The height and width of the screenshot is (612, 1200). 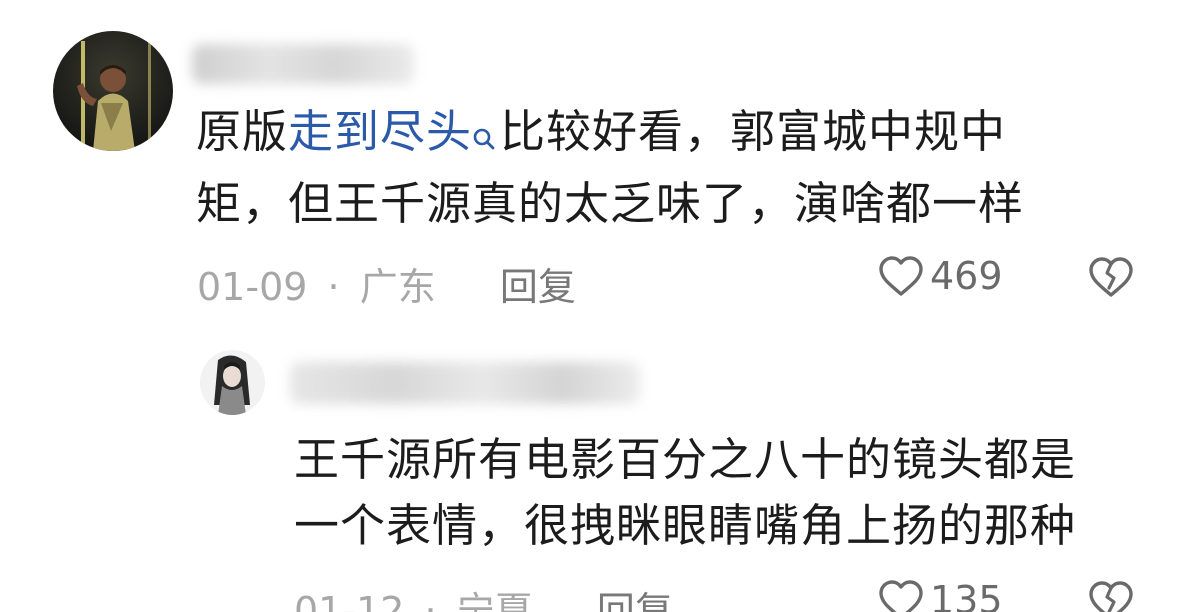 What do you see at coordinates (685, 493) in the screenshot?
I see `comment-text: 王千源所有电影百分之八十的镜头都是 一个表情，很拽眯眼睛嘴角上扬的那种` at bounding box center [685, 493].